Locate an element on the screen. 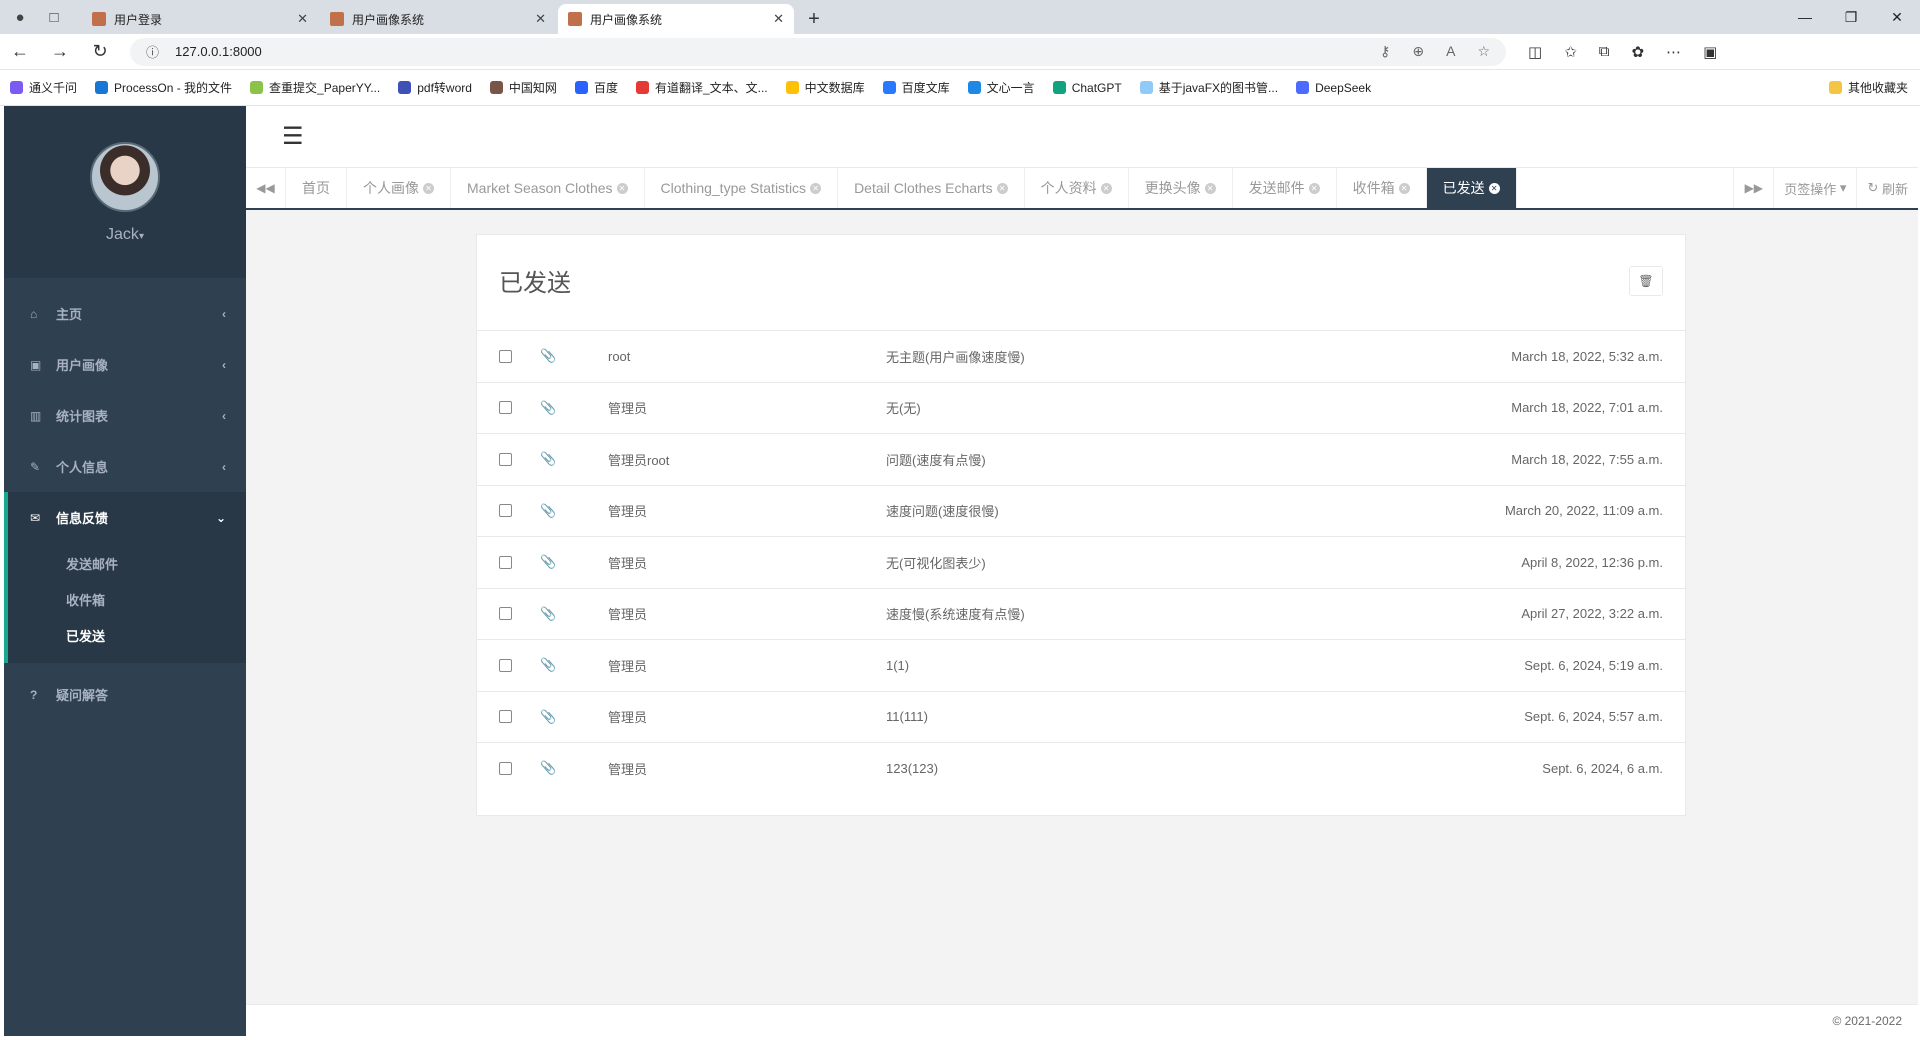 Image resolution: width=1920 pixels, height=1040 pixels. url-field: ⓘ 127.0.0.1:8000 ⚷ ⊕ A ☆ is located at coordinates (818, 51).